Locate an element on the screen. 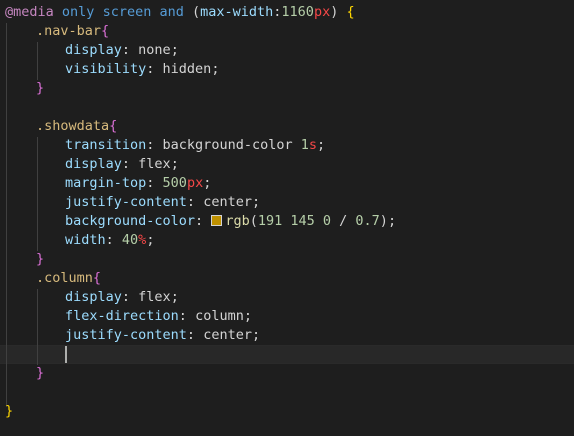 This screenshot has height=436, width=574. token-property: width is located at coordinates (85, 240).